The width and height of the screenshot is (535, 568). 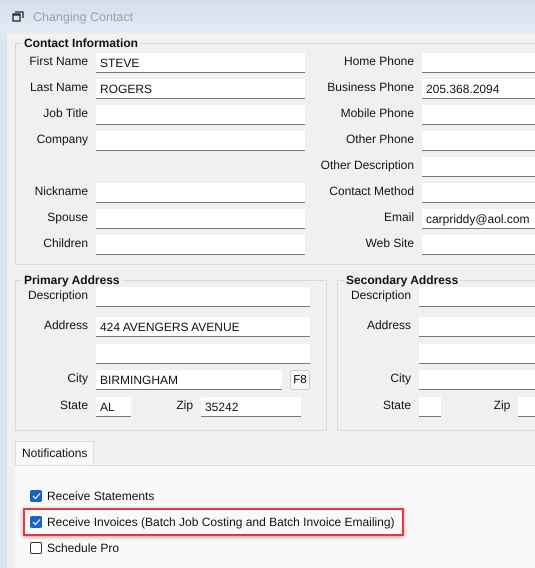 I want to click on field-label: Contact Method, so click(x=371, y=191).